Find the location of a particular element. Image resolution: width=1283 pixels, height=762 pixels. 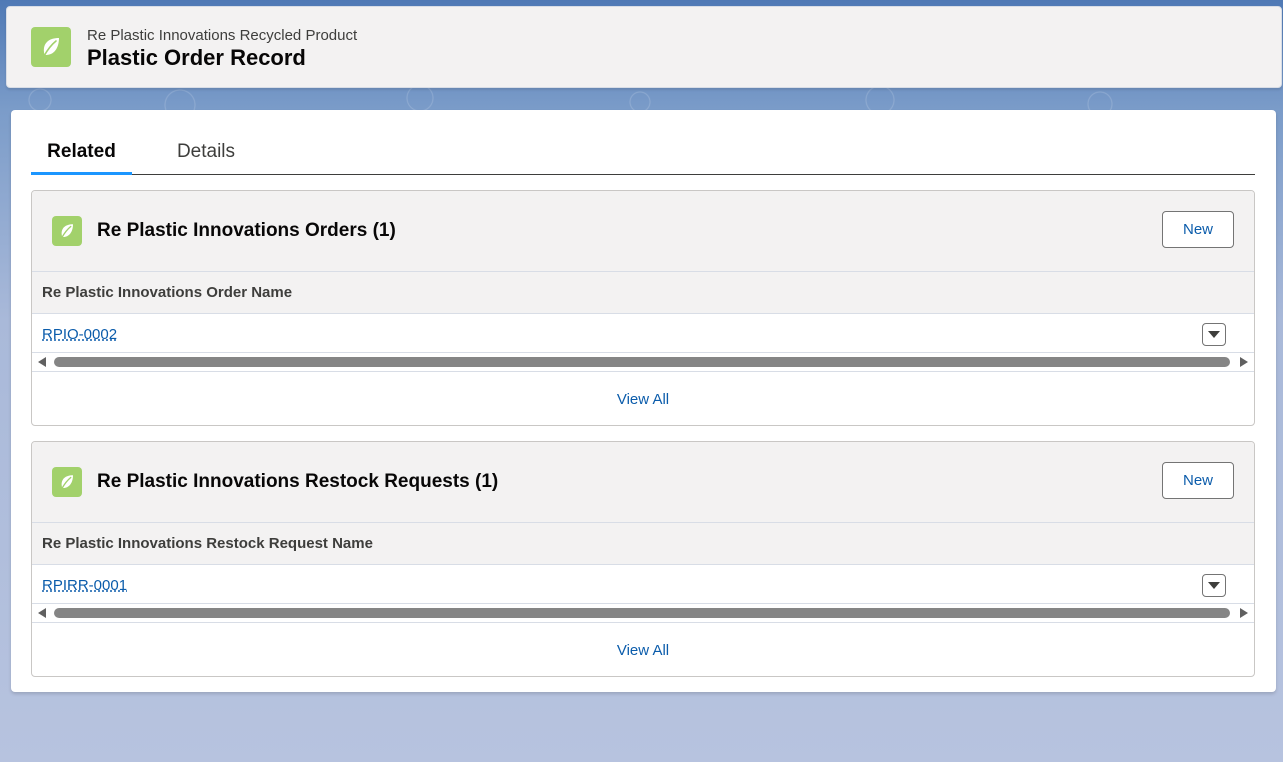

table-row: RPIO-0002 is located at coordinates (643, 333).